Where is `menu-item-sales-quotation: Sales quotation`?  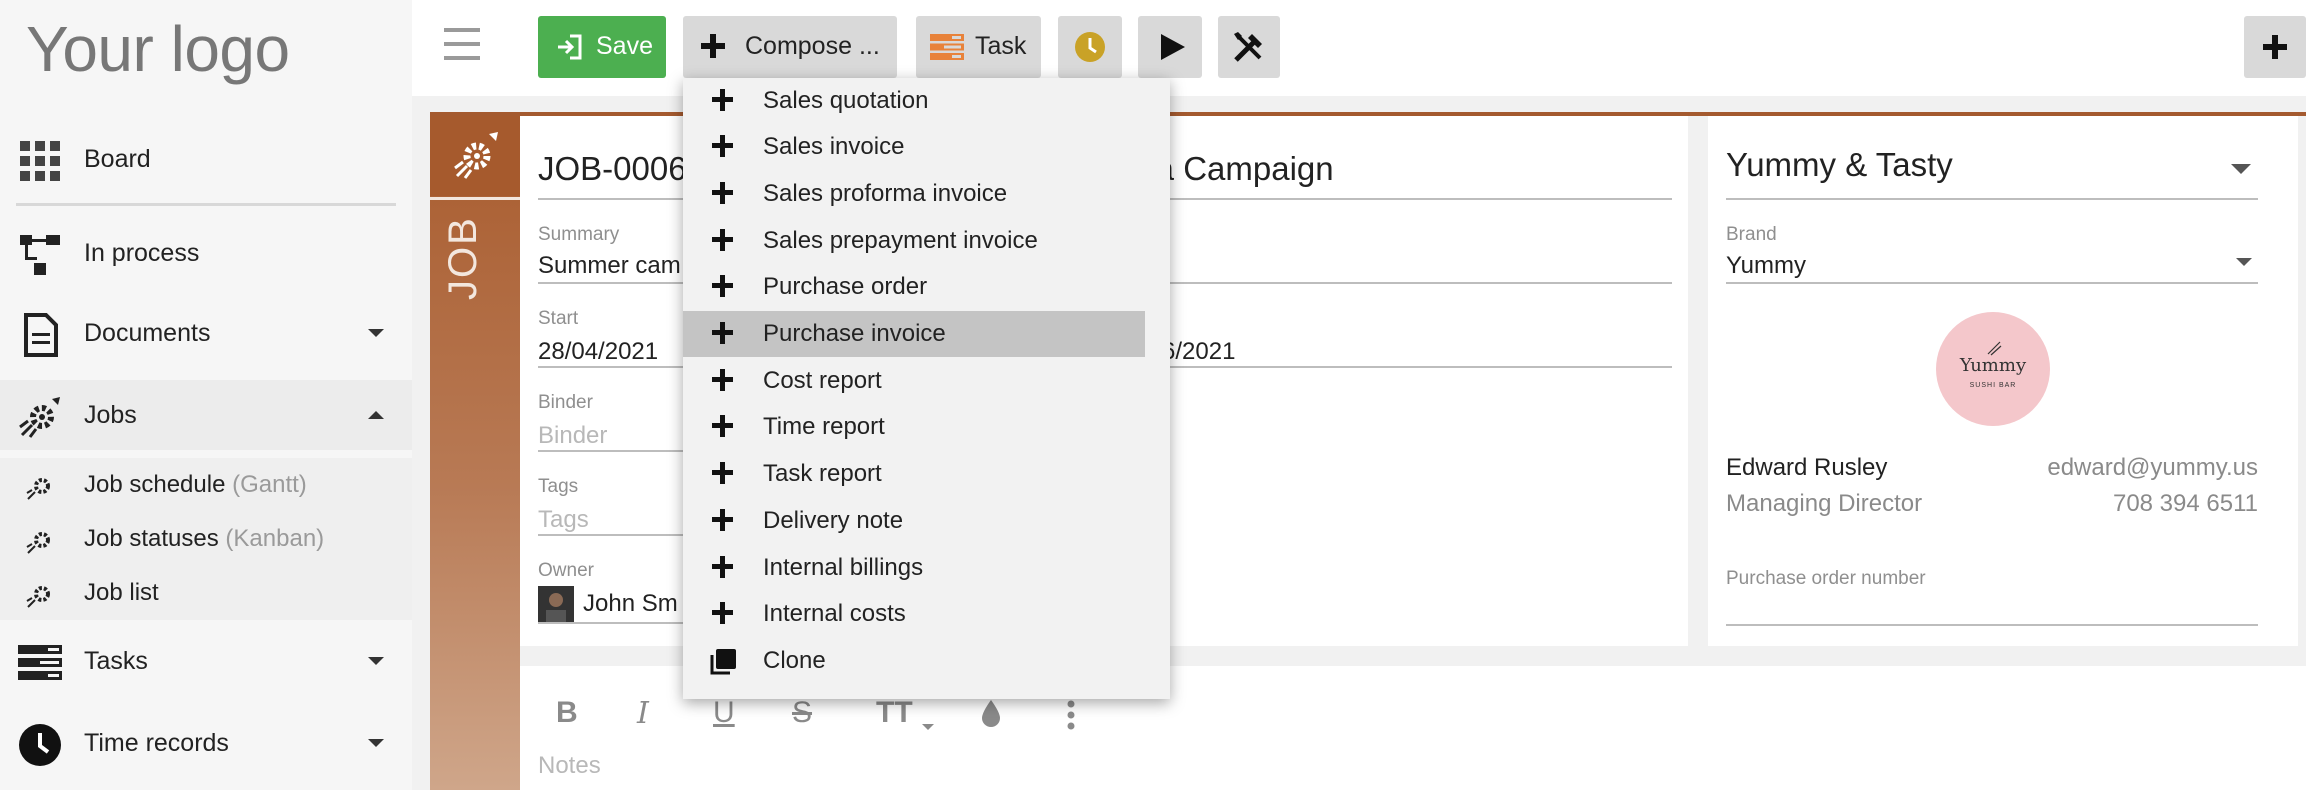
menu-item-sales-quotation: Sales quotation is located at coordinates (914, 101).